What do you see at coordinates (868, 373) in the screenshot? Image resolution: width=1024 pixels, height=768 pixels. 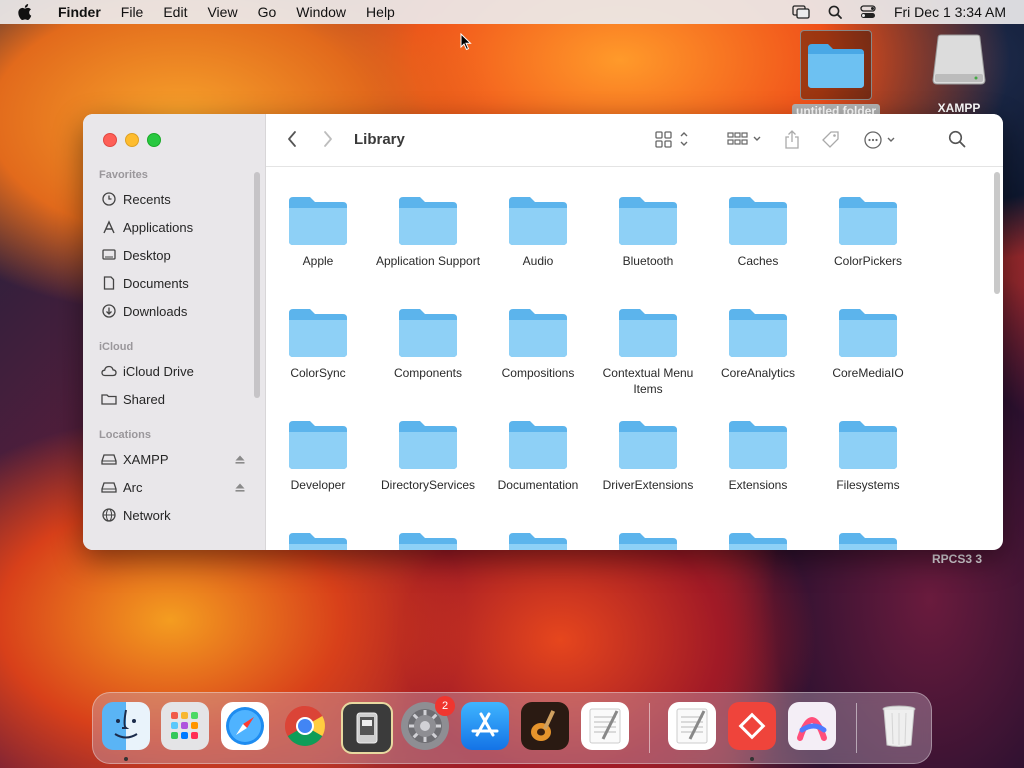 I see `folder-name: CoreMediaIO` at bounding box center [868, 373].